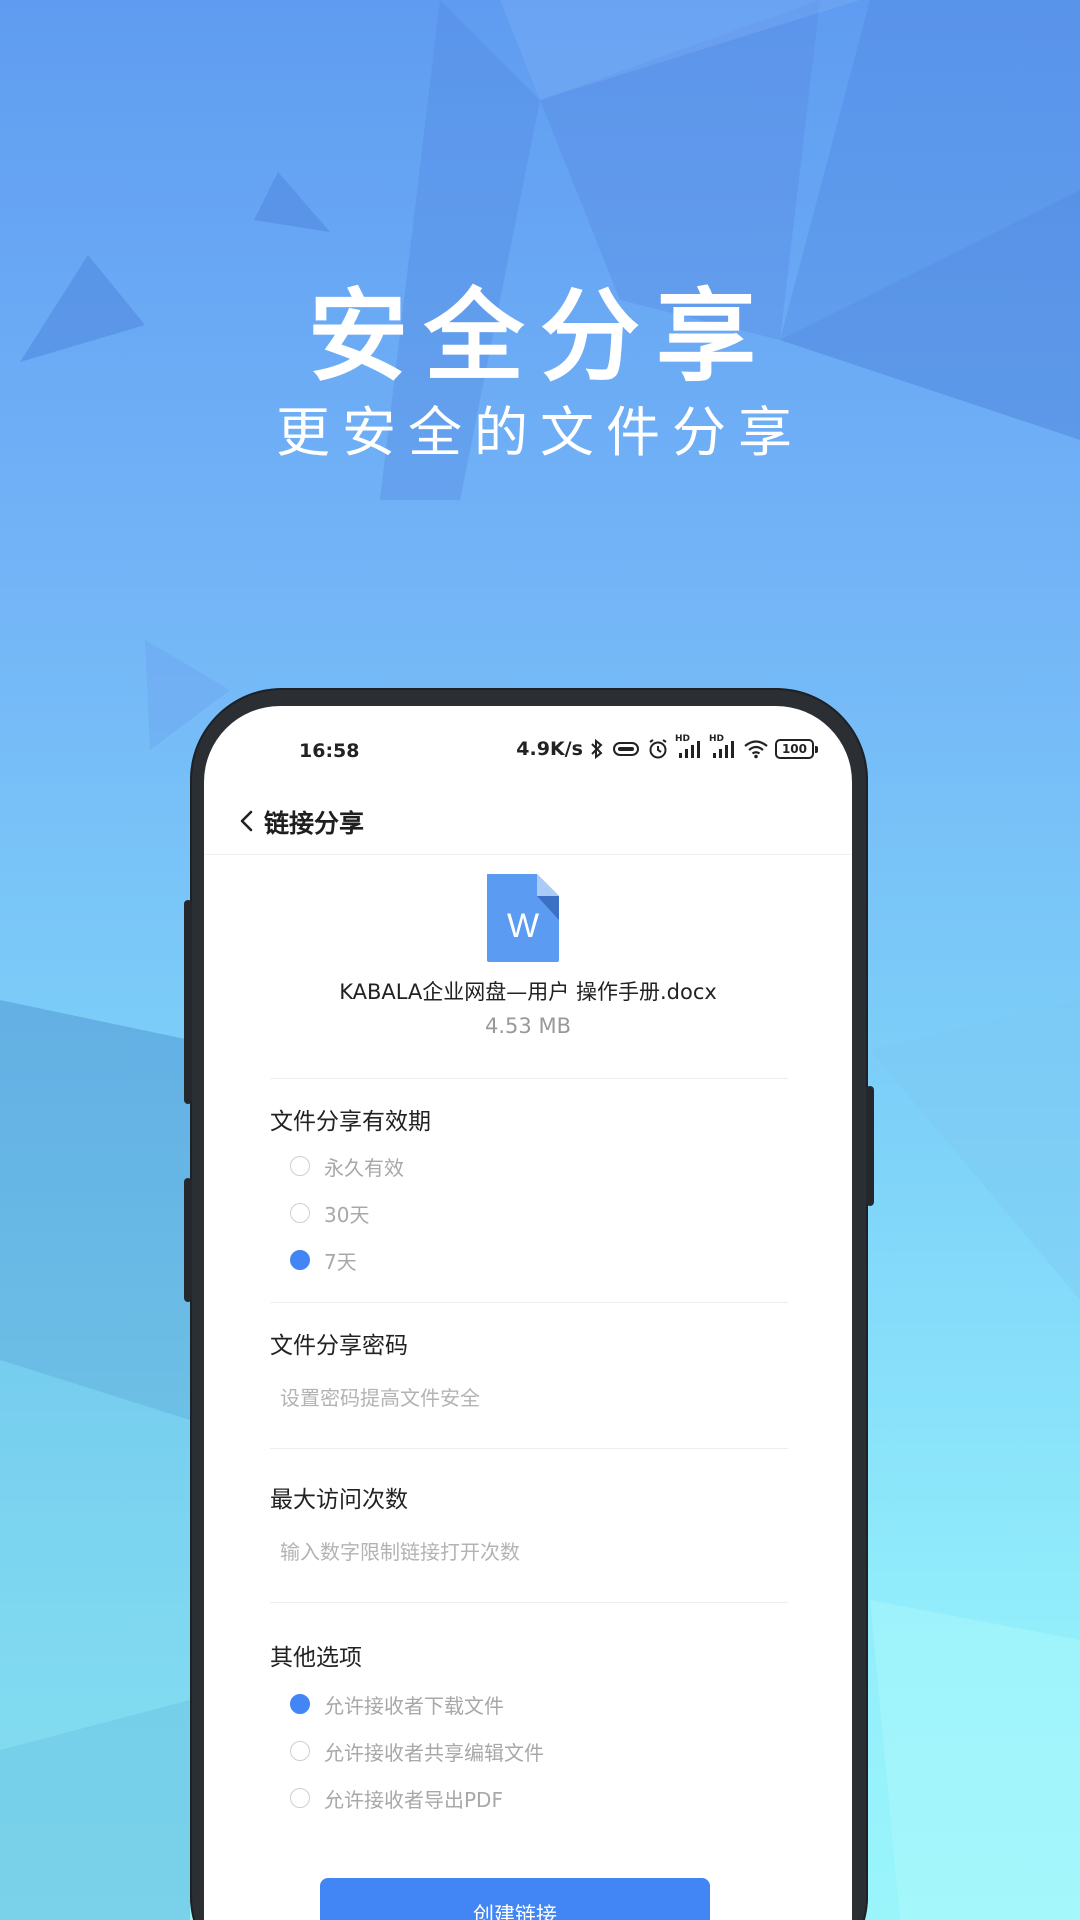 This screenshot has height=1920, width=1080. What do you see at coordinates (247, 821) in the screenshot?
I see `back-arrow-icon` at bounding box center [247, 821].